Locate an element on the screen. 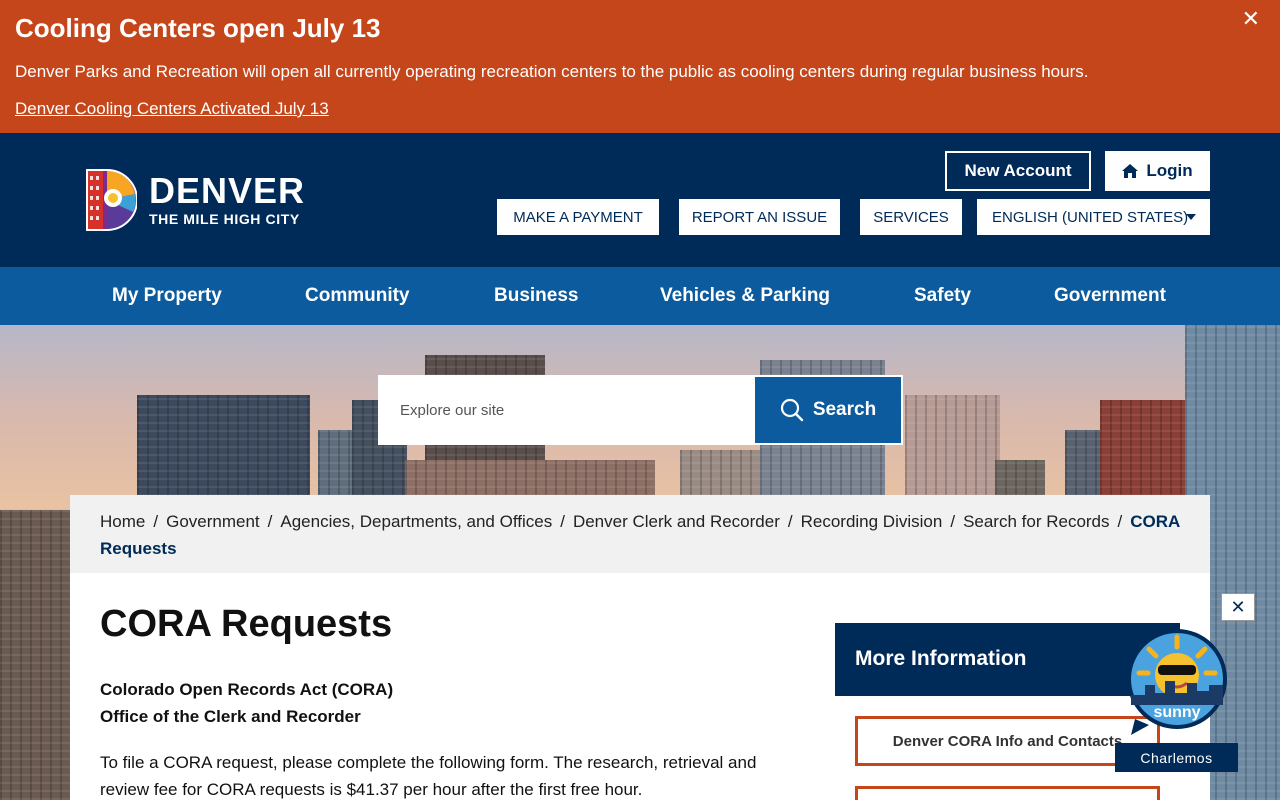 This screenshot has height=800, width=1280. bot-name: sunny is located at coordinates (1176, 712).